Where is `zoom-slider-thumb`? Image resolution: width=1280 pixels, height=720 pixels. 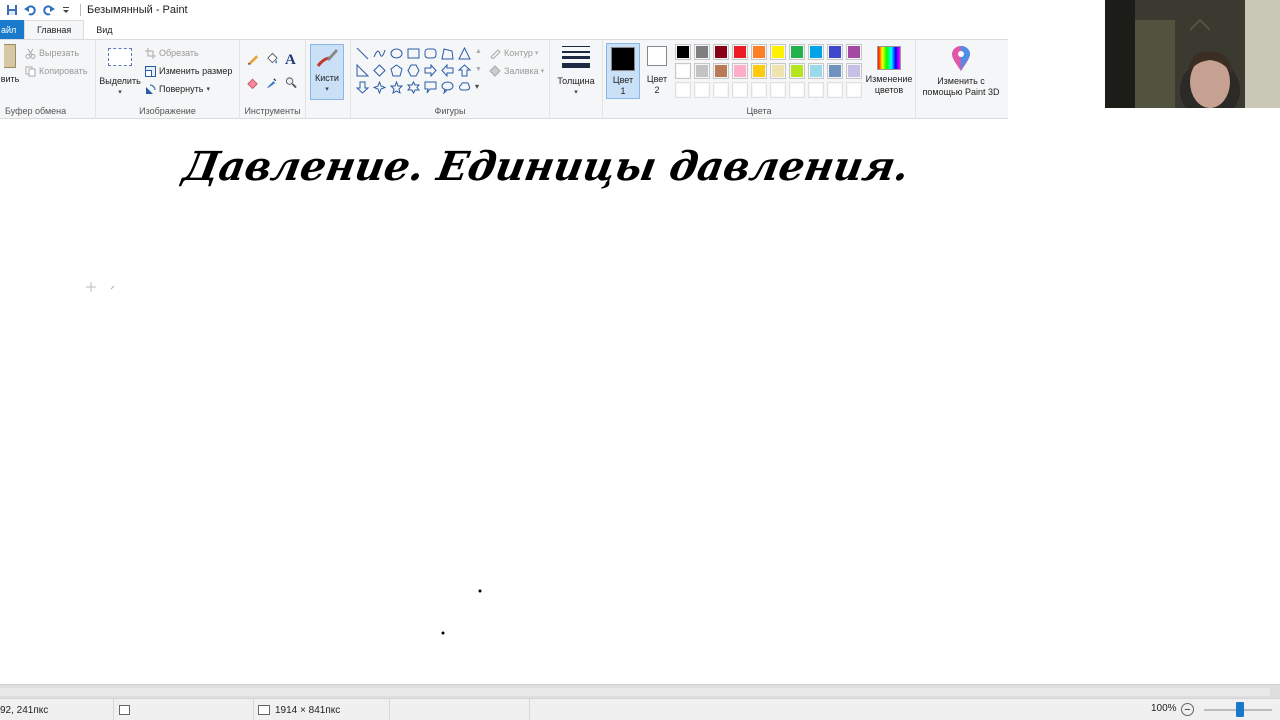
zoom-slider-thumb is located at coordinates (1240, 709).